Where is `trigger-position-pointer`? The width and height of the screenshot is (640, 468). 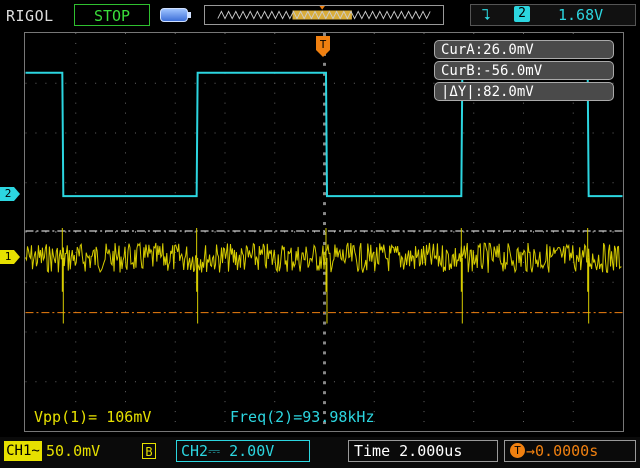 trigger-position-pointer is located at coordinates (322, 8).